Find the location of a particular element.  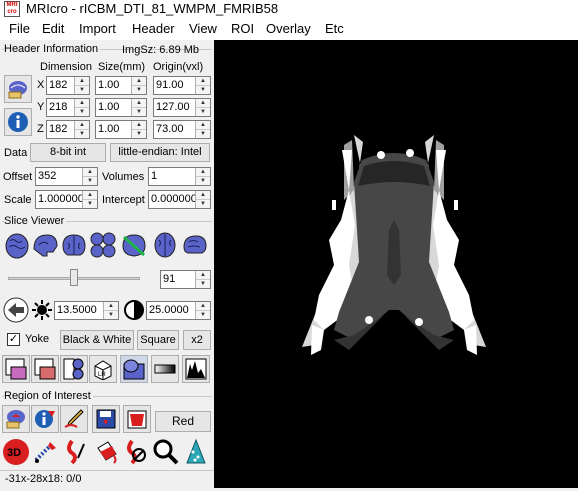

histogram-button is located at coordinates (196, 369).